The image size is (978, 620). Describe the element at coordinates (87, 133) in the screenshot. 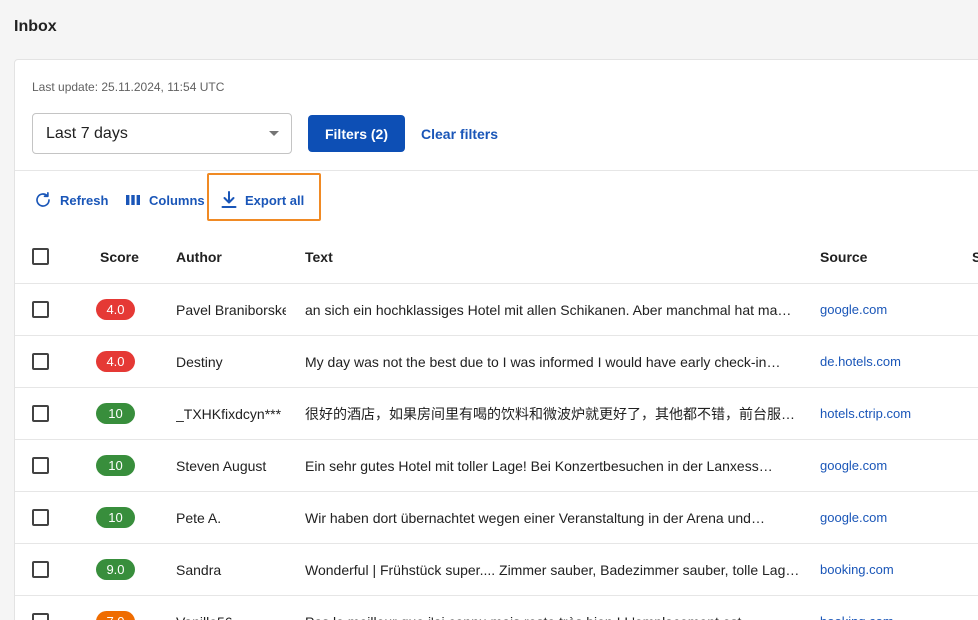

I see `period-select-value: Last 7 days` at that location.